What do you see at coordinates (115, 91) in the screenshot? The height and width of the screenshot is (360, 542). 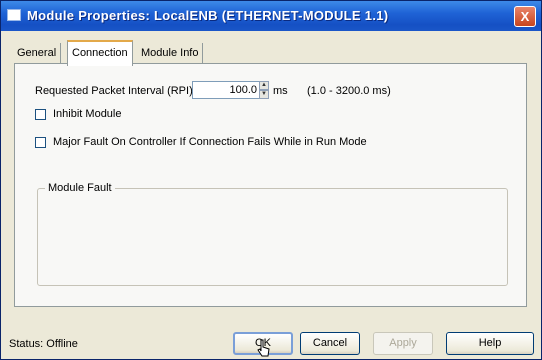 I see `rpi-label: Requested Packet Interval (RPI):` at bounding box center [115, 91].